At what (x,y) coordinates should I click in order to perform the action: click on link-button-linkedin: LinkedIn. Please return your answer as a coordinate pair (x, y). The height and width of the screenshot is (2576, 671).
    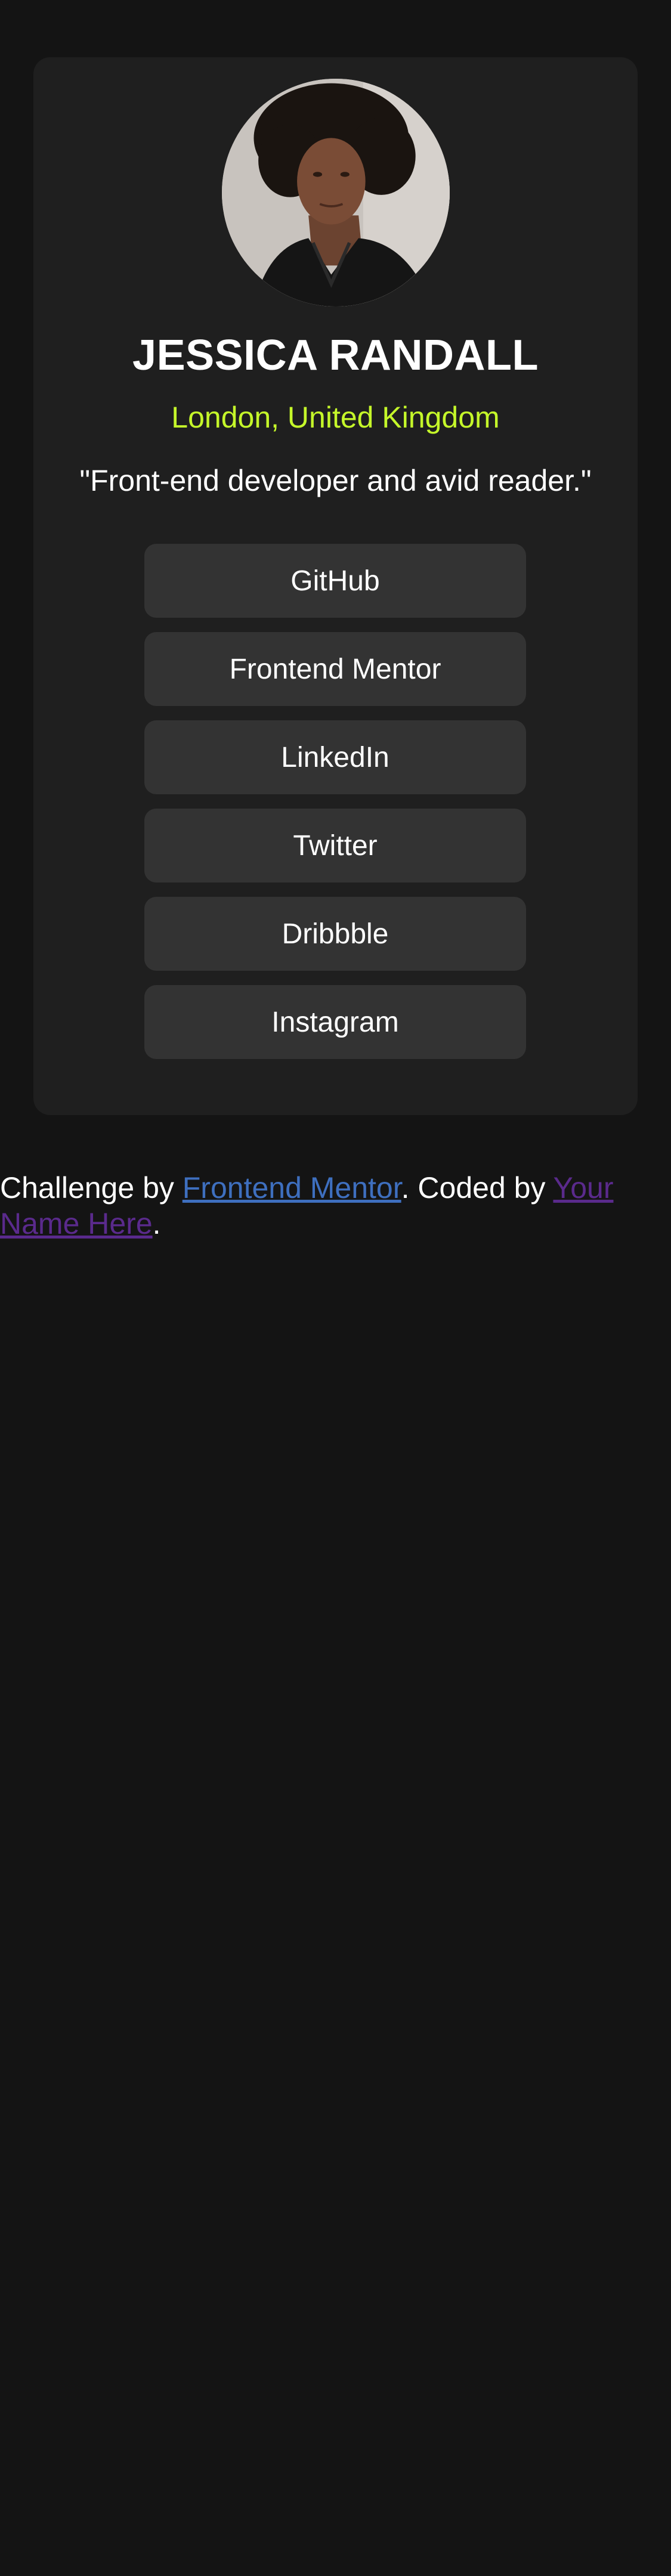
    Looking at the image, I should click on (335, 757).